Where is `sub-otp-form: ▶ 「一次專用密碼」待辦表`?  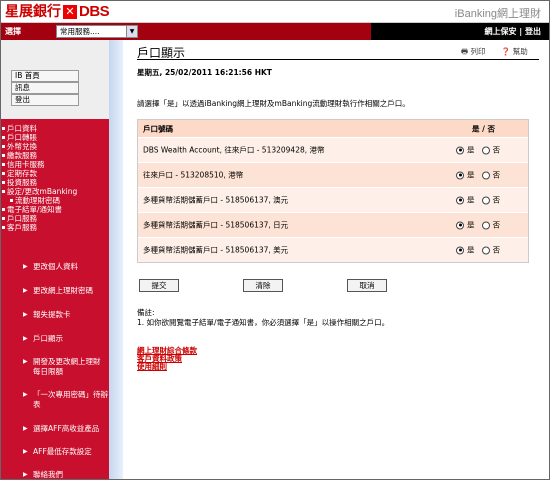 sub-otp-form: ▶ 「一次專用密碼」待辦表 is located at coordinates (66, 400).